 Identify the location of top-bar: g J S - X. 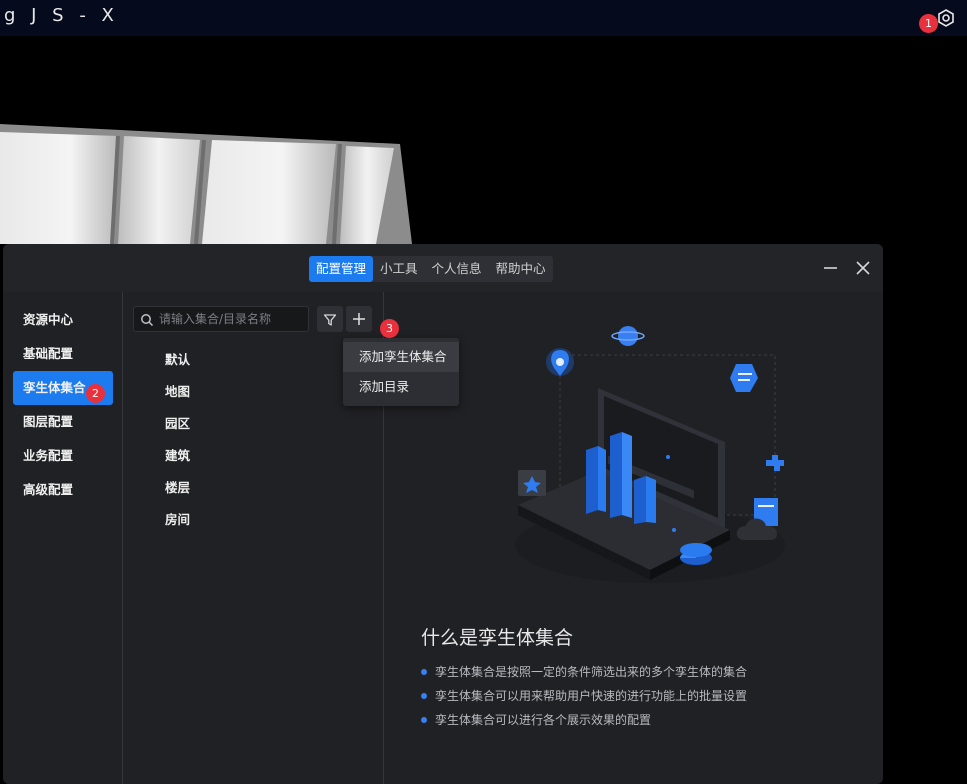
(483, 18).